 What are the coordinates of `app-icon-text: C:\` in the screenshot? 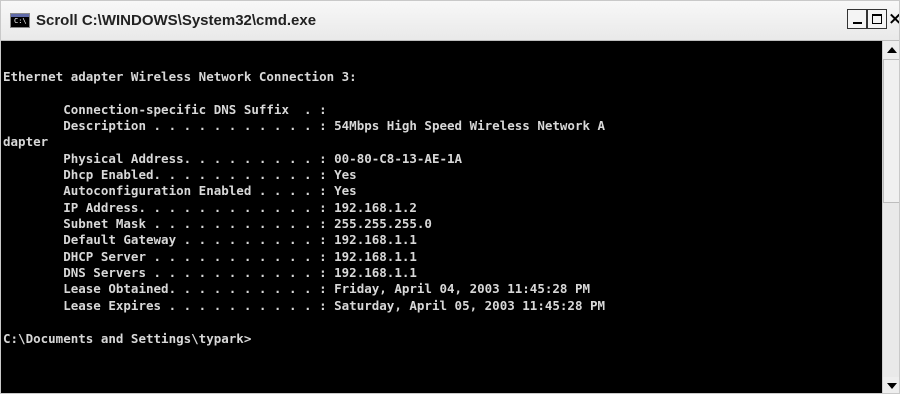 It's located at (20, 21).